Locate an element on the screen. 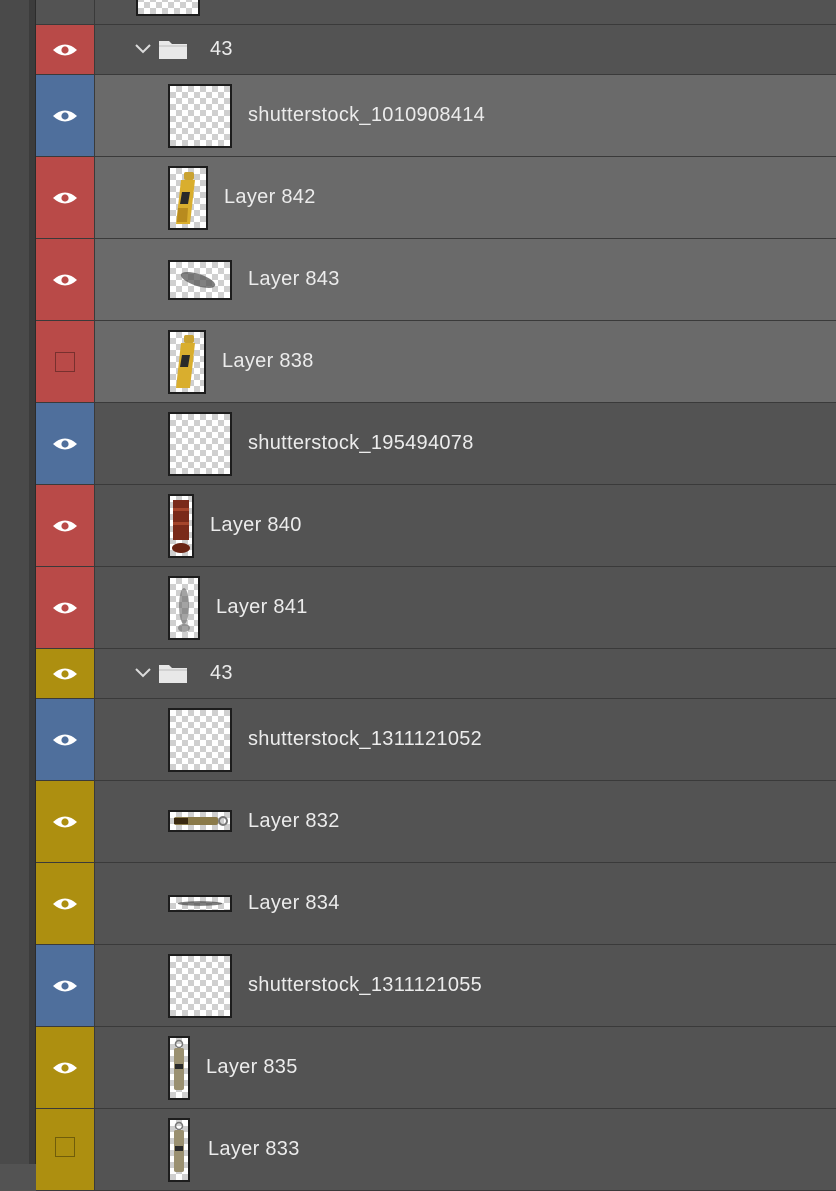 The image size is (836, 1191). layer-name: Layer 840 is located at coordinates (256, 525).